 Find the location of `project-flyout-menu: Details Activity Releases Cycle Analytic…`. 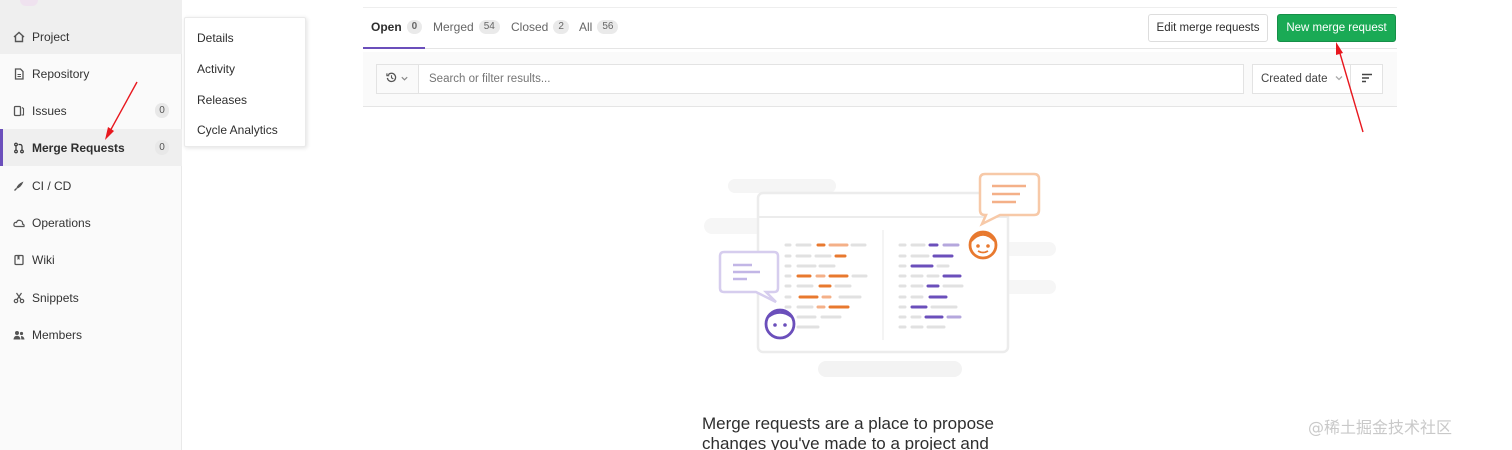

project-flyout-menu: Details Activity Releases Cycle Analytic… is located at coordinates (245, 82).